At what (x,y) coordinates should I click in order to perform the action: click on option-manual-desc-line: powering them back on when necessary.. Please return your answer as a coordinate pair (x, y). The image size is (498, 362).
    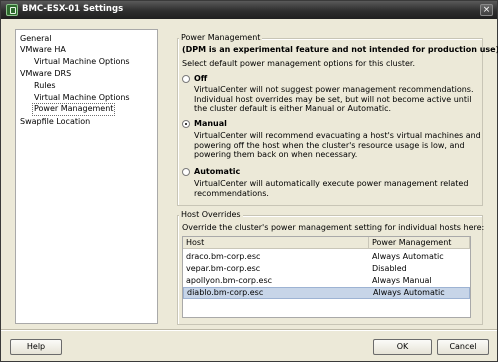
    Looking at the image, I should click on (276, 154).